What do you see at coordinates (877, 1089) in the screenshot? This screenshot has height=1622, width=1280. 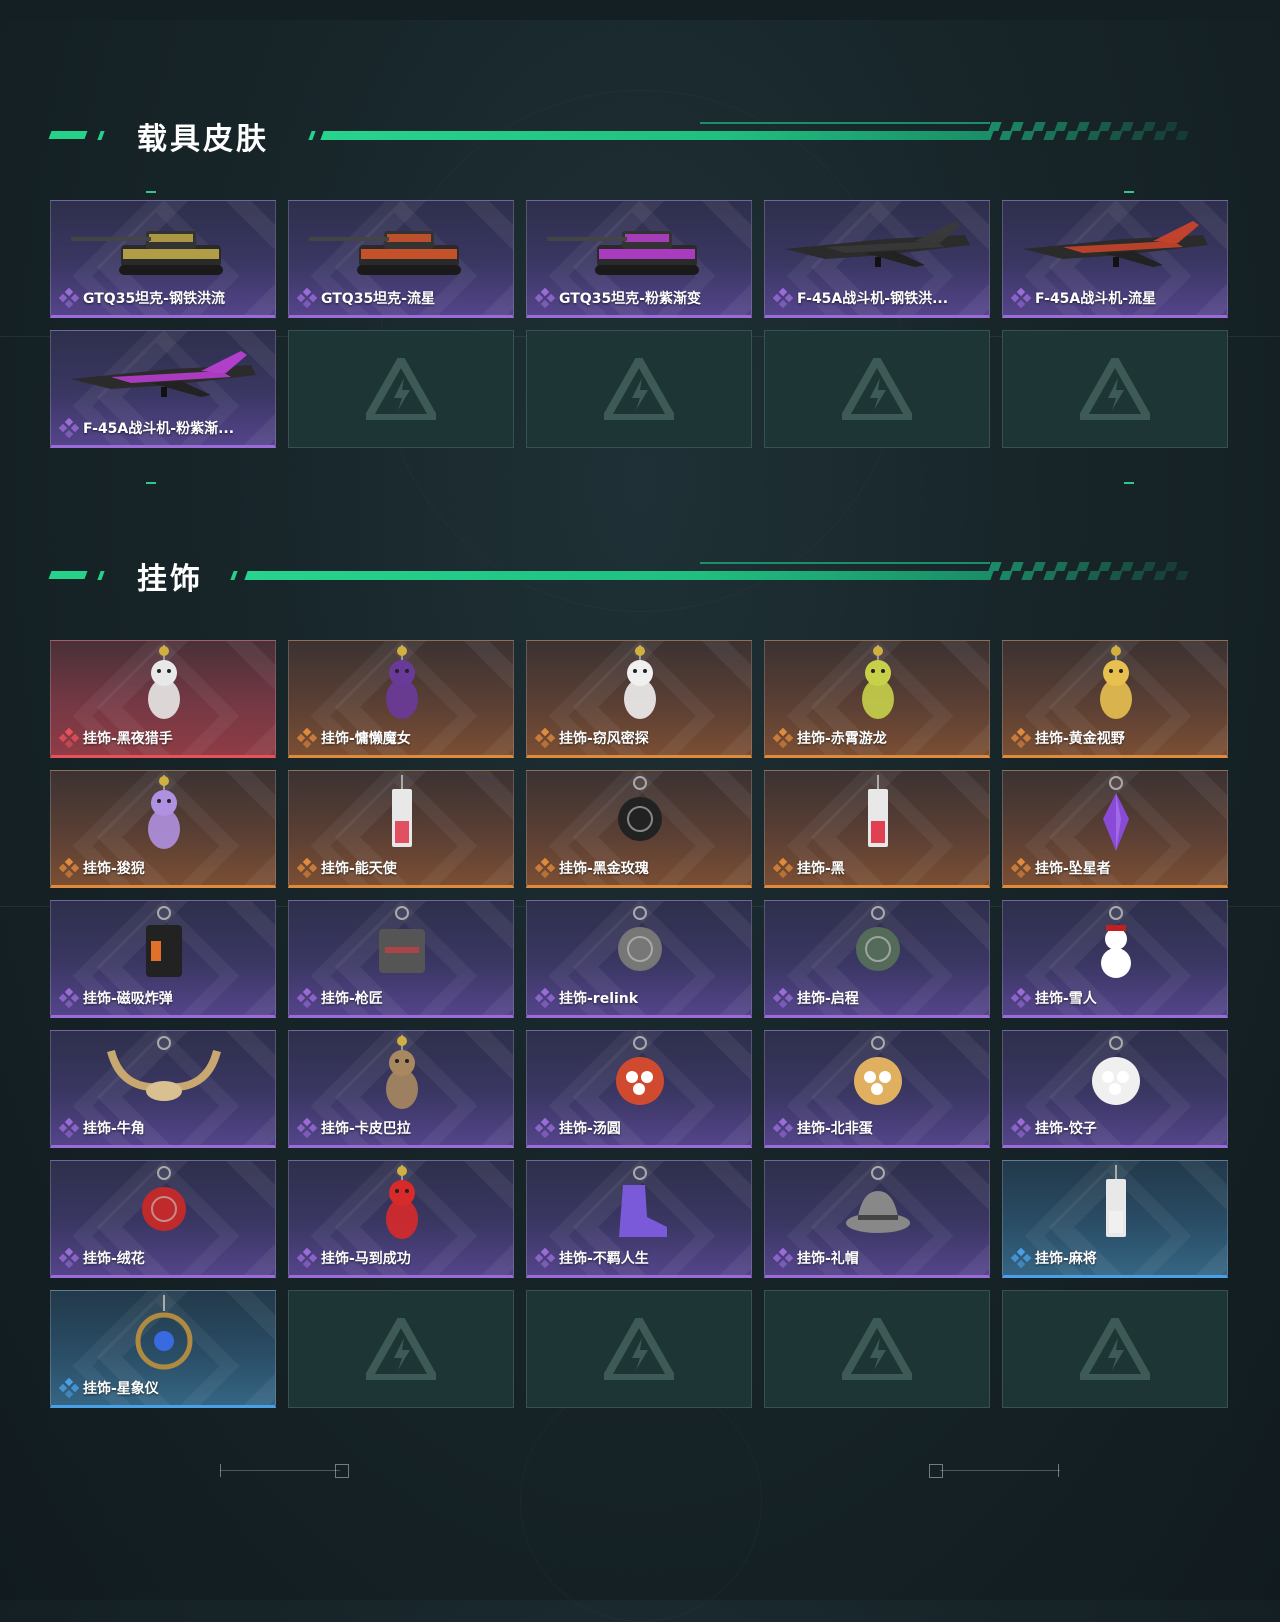 I see `charm-card: 挂饰-北非蛋` at bounding box center [877, 1089].